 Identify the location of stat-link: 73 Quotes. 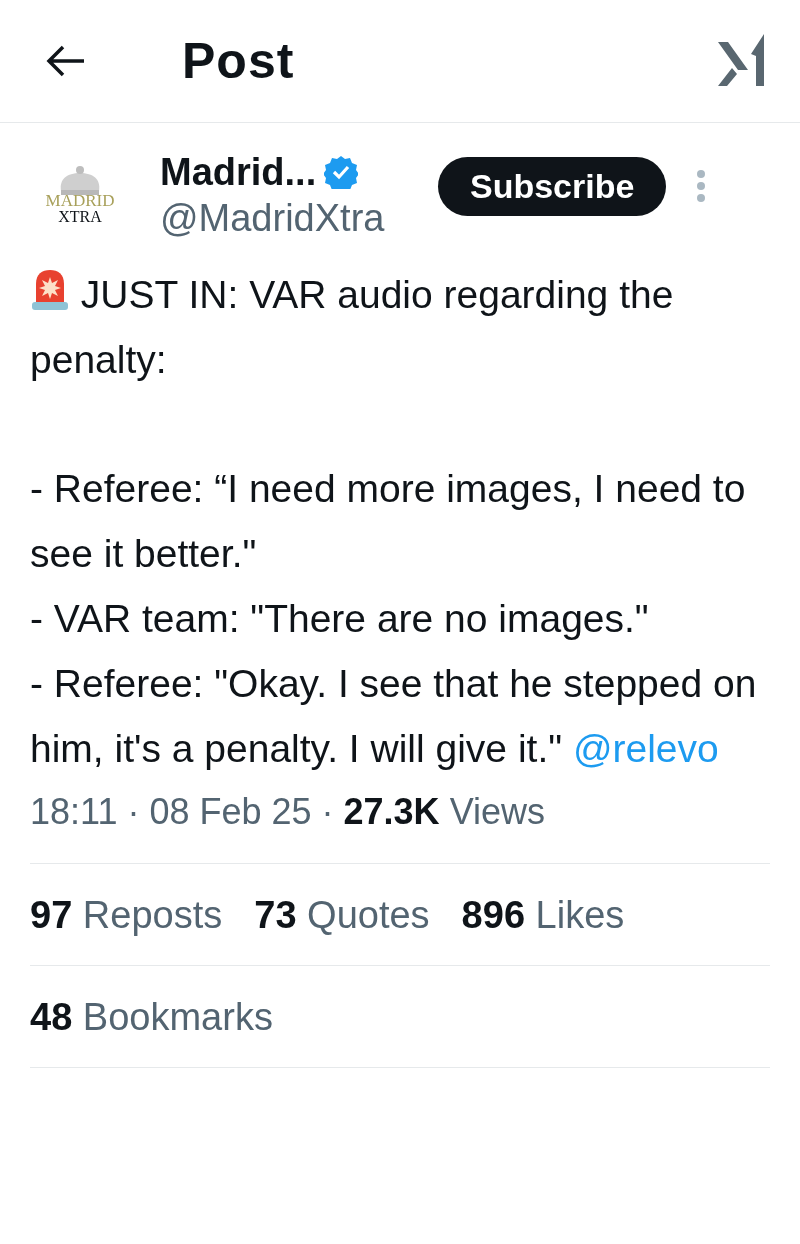
(342, 916).